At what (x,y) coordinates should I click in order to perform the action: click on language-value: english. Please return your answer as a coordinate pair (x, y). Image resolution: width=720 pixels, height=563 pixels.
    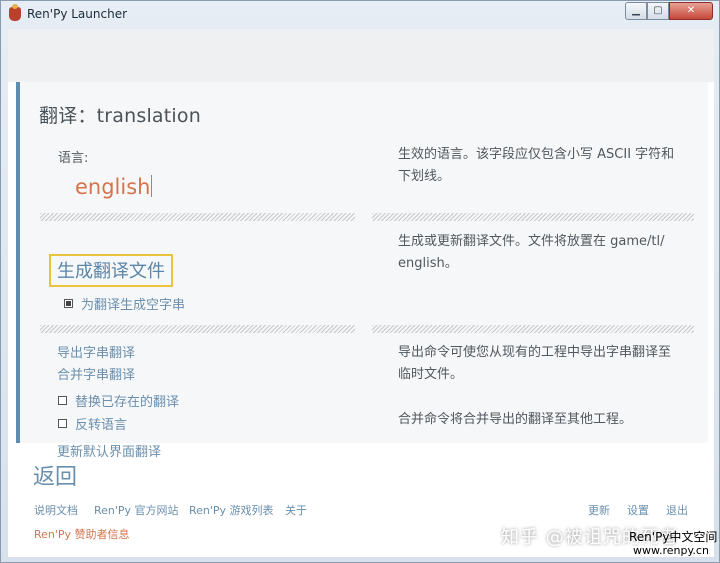
    Looking at the image, I should click on (113, 187).